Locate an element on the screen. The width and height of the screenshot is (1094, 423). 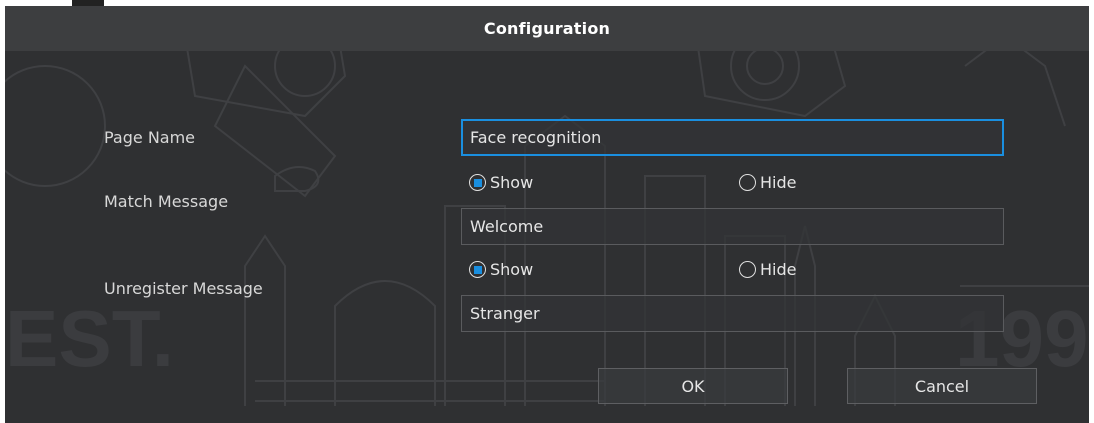
ok-button: OK is located at coordinates (693, 386).